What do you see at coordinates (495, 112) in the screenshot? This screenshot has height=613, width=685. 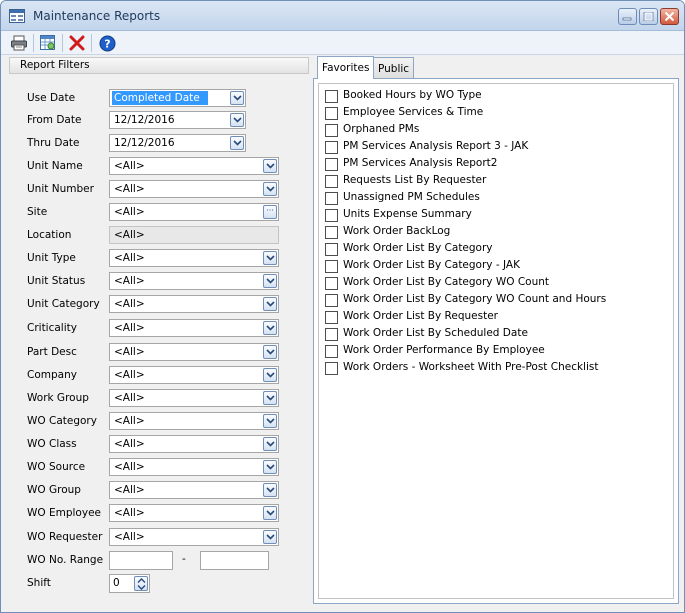 I see `report-list-item: Employee Services & Time` at bounding box center [495, 112].